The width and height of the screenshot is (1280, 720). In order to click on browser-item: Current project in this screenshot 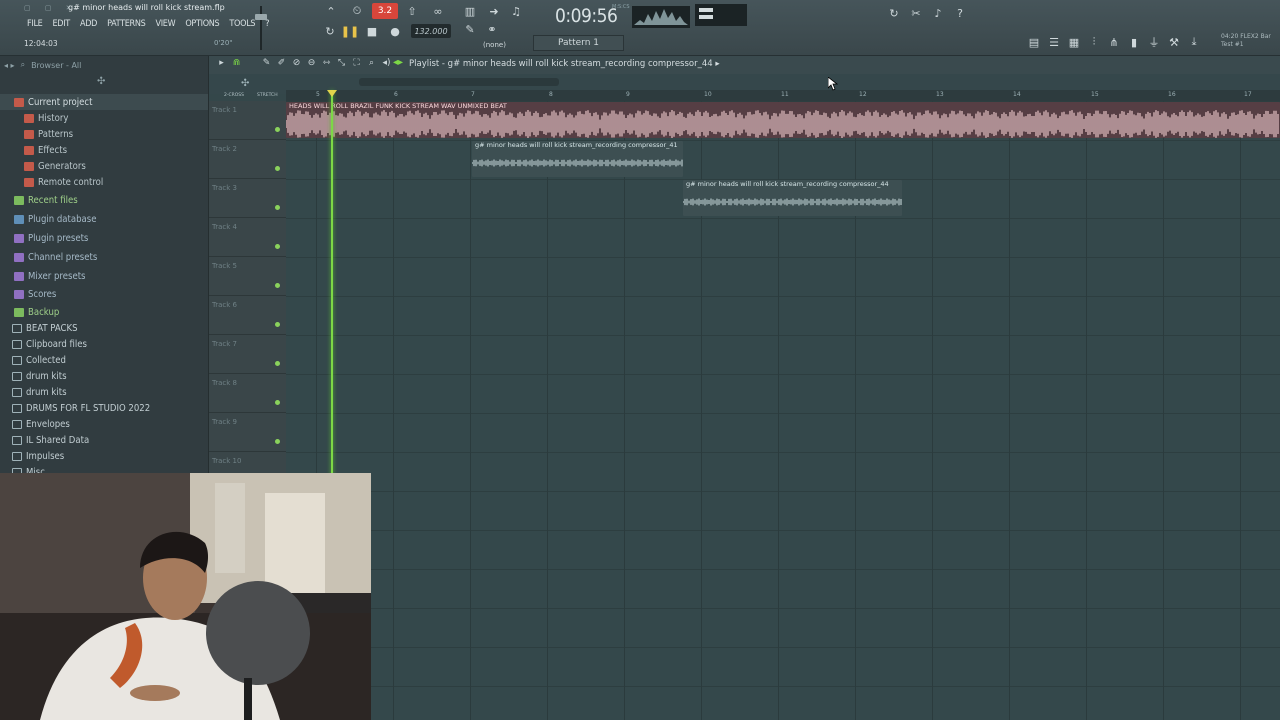, I will do `click(104, 102)`.